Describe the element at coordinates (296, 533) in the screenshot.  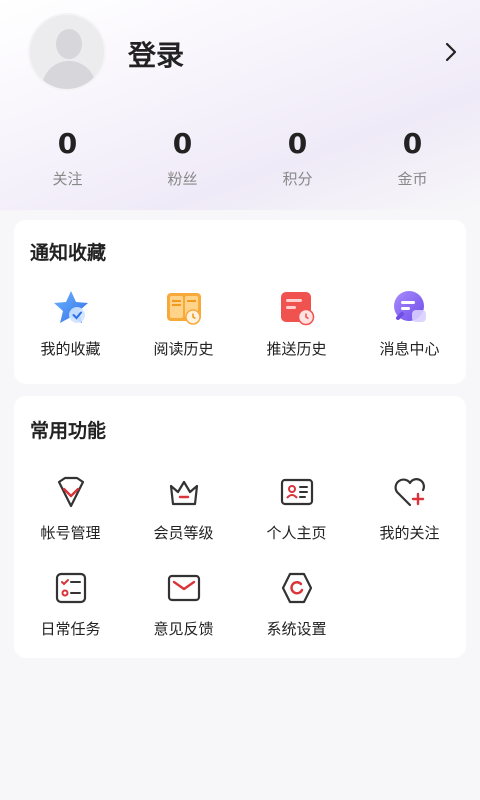
I see `grid-label: 个人主页` at that location.